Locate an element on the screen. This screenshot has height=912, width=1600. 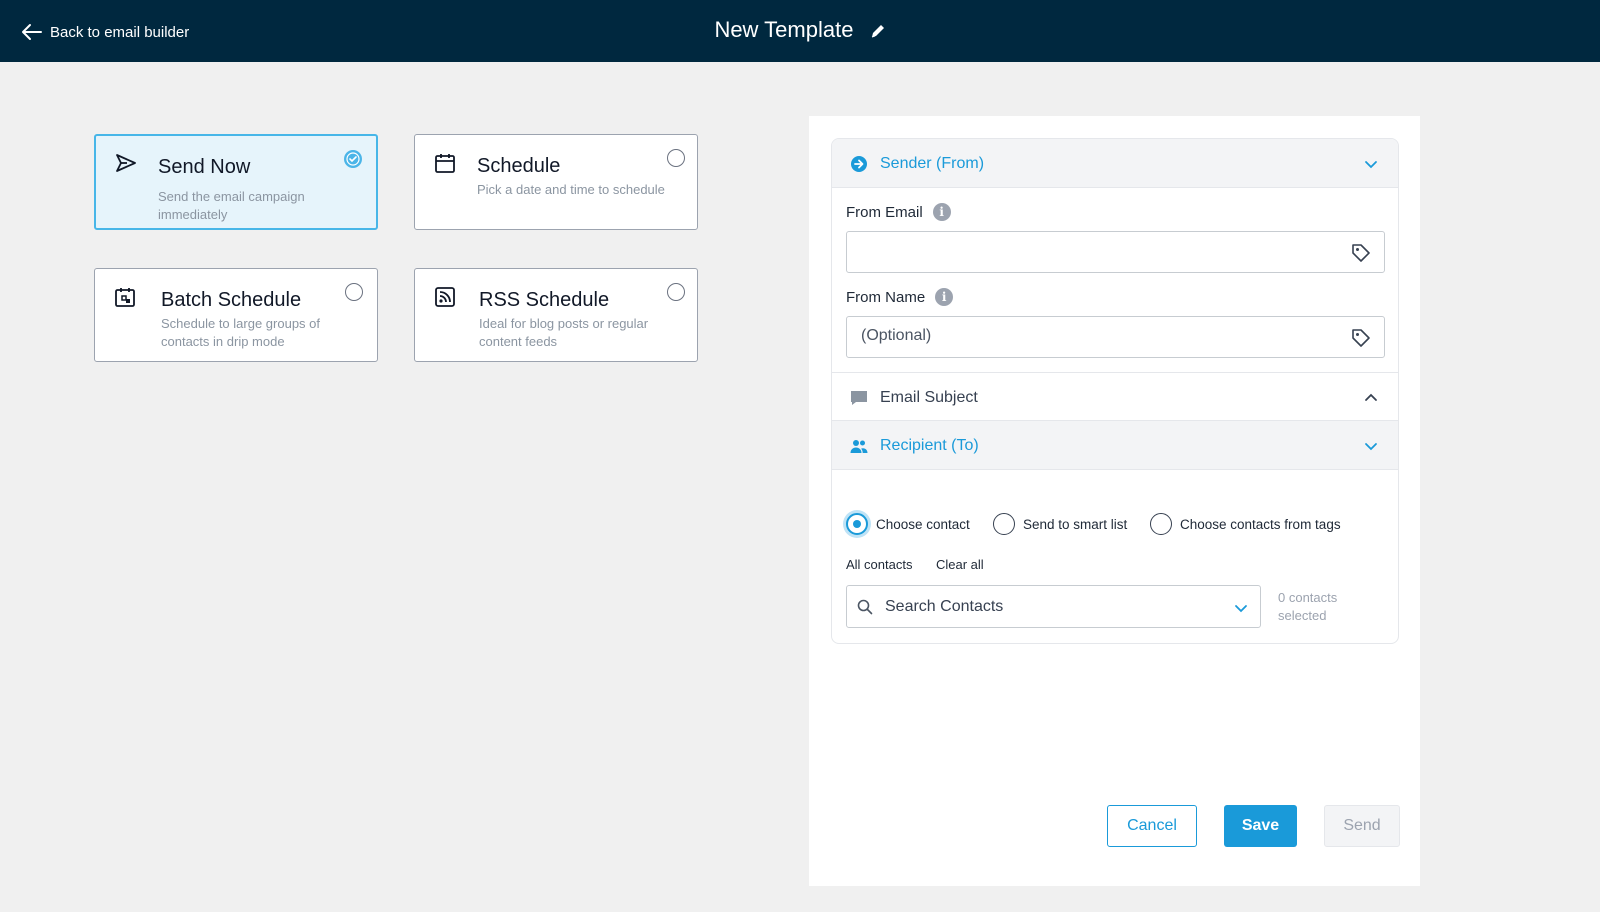
radio-label: Choose contact is located at coordinates (923, 524).